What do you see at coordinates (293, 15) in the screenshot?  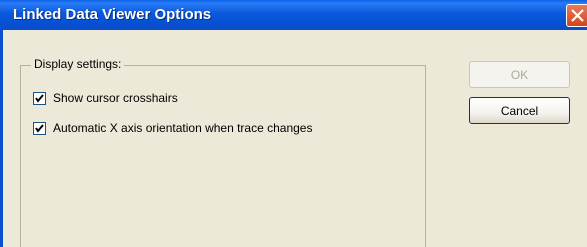 I see `title-bar: Linked Data Viewer Options` at bounding box center [293, 15].